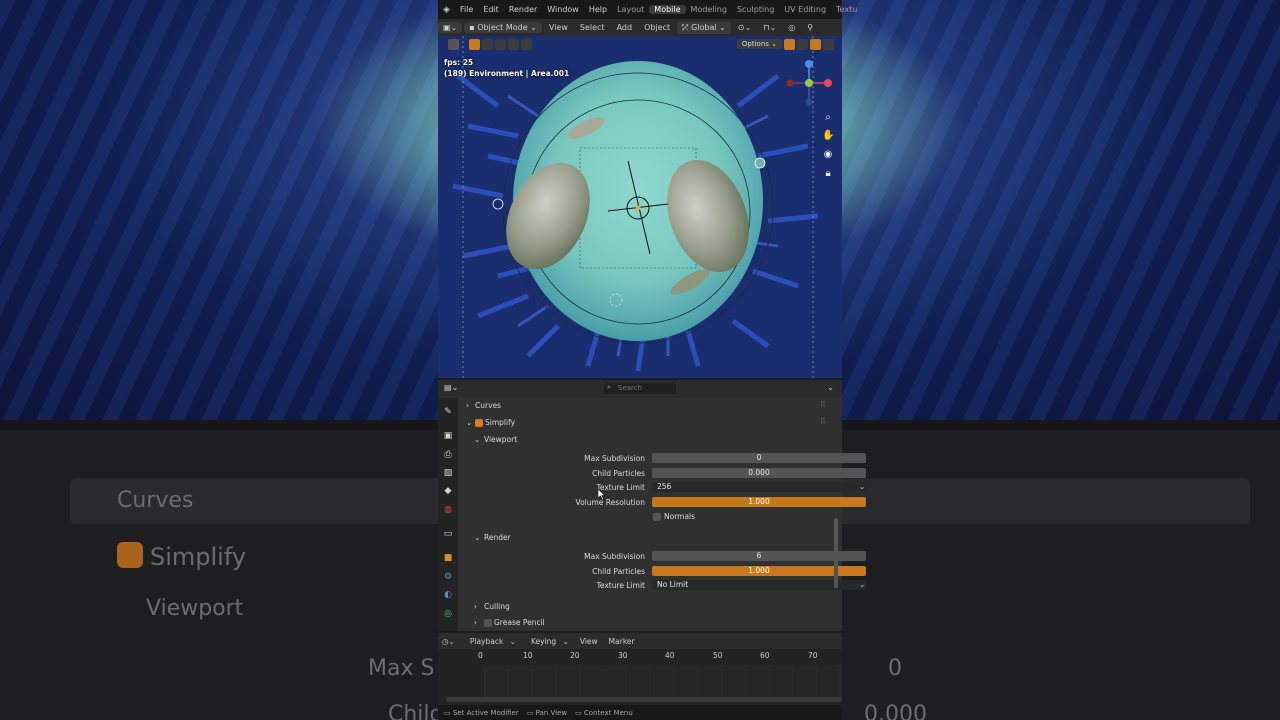  Describe the element at coordinates (759, 487) in the screenshot. I see `texture-limit-select: 256` at that location.